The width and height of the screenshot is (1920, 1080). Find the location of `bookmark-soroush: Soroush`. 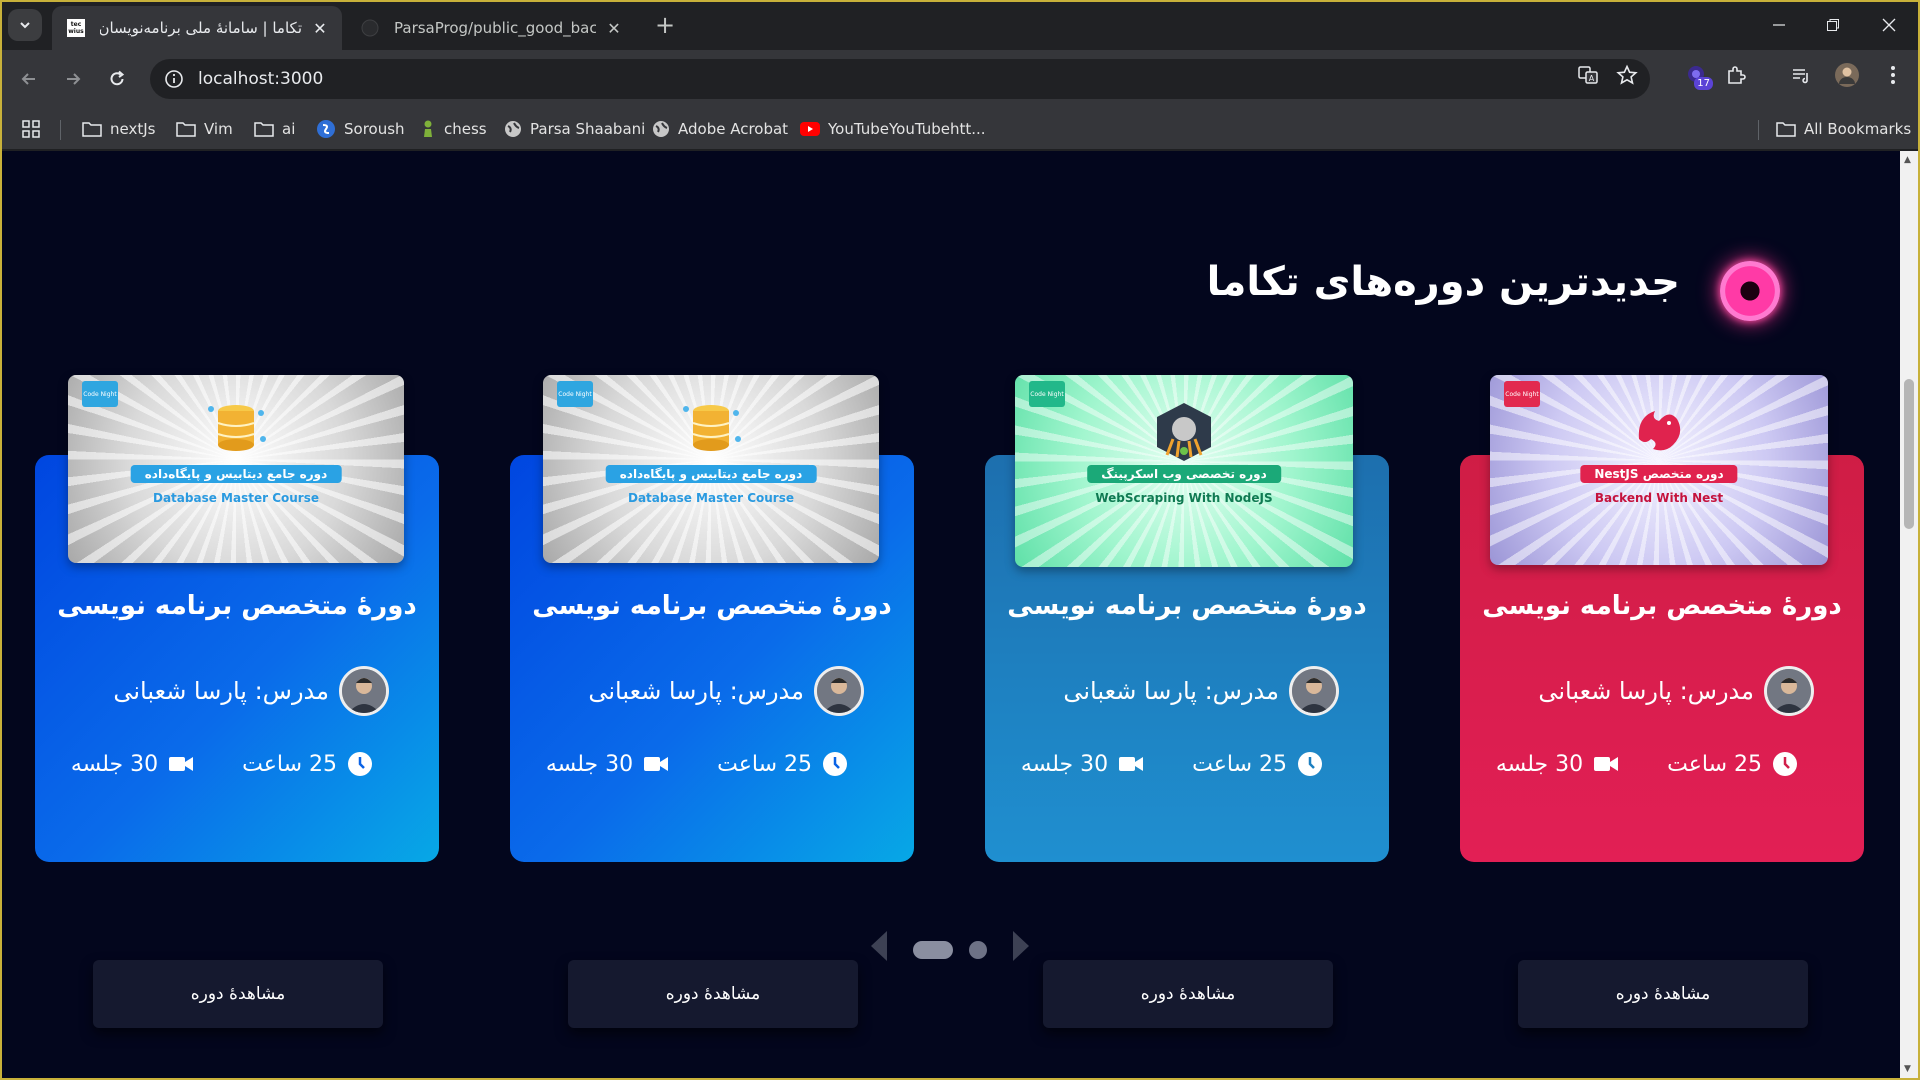

bookmark-soroush: Soroush is located at coordinates (360, 129).